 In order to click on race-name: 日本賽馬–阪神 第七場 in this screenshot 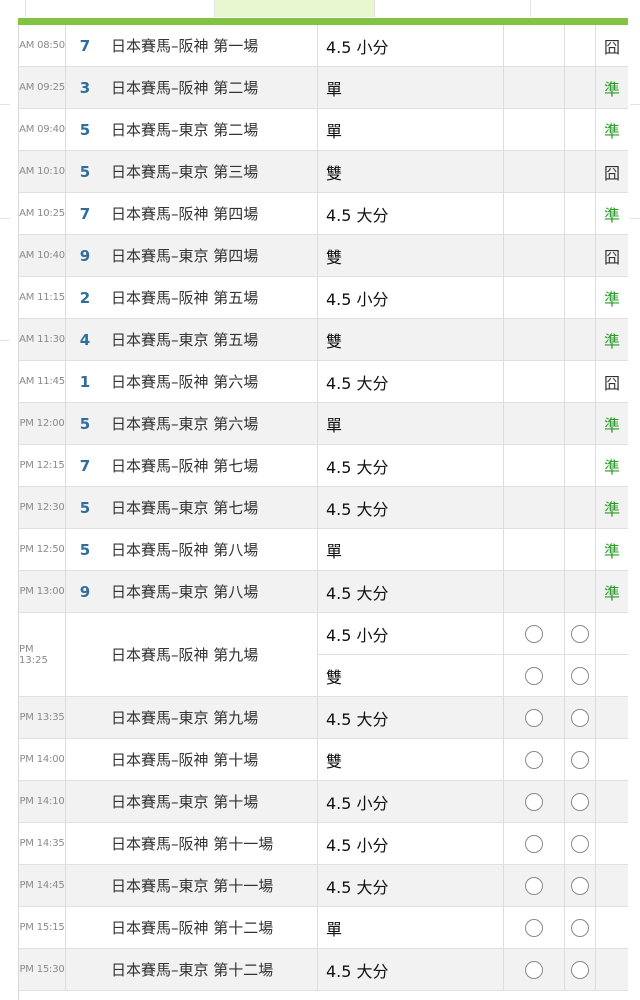, I will do `click(211, 465)`.